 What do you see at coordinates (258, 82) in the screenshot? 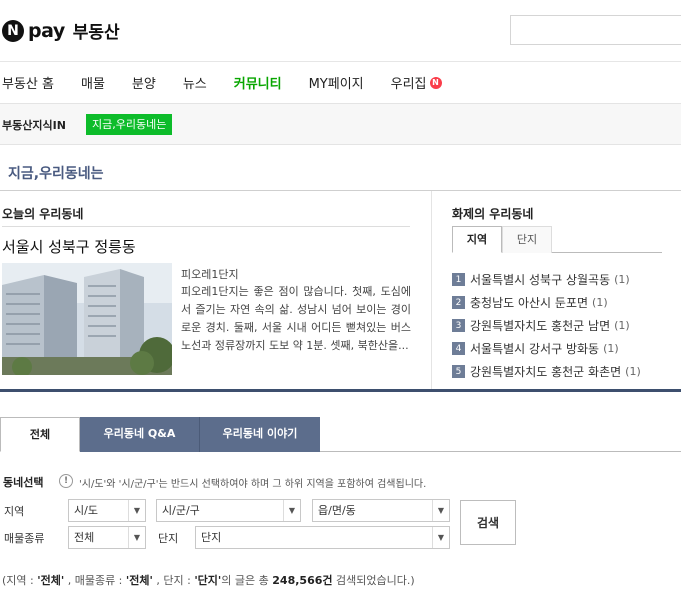
I see `nav-community: 커뮤니티` at bounding box center [258, 82].